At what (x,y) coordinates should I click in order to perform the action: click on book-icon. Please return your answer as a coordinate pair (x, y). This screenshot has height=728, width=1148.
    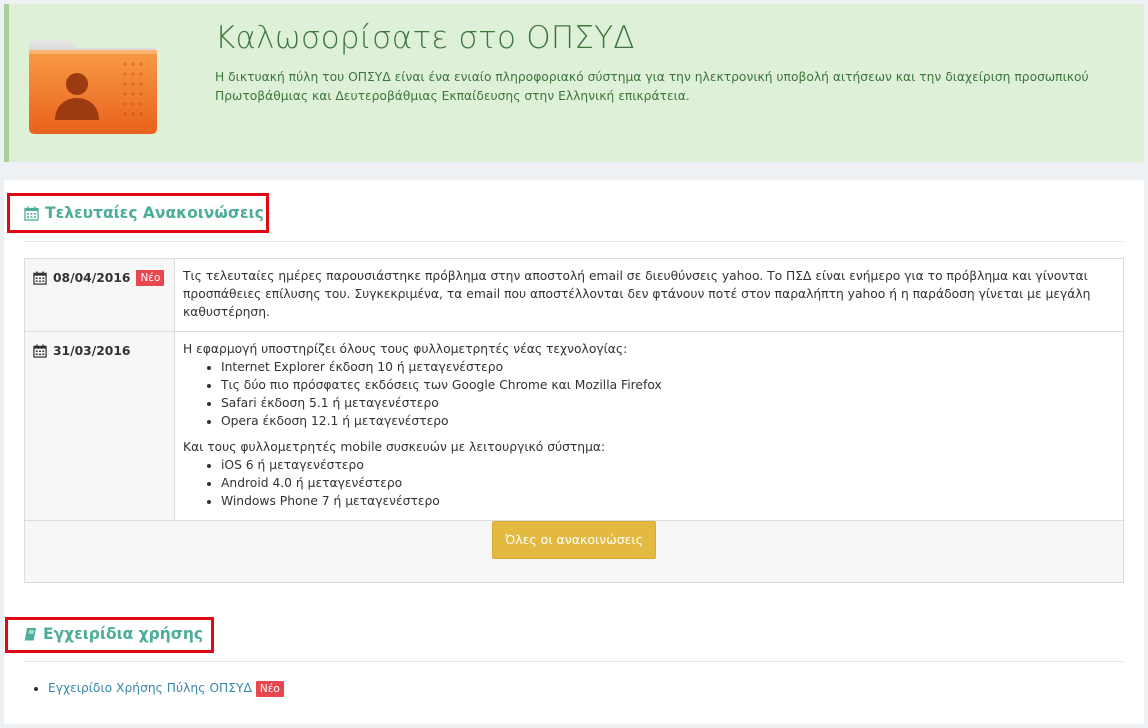
    Looking at the image, I should click on (30, 634).